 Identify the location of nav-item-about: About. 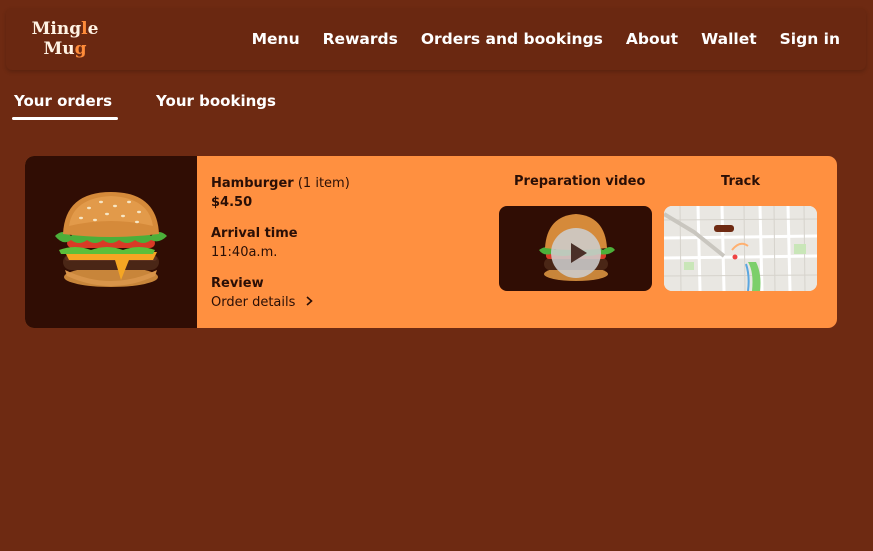
(652, 39).